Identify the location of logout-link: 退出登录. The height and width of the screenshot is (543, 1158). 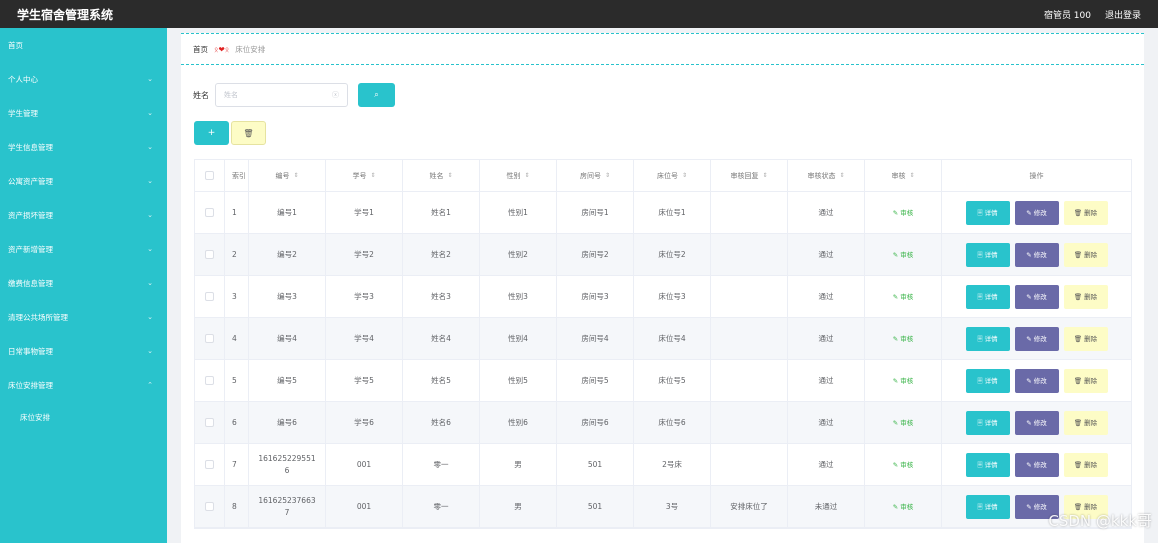
(1123, 14).